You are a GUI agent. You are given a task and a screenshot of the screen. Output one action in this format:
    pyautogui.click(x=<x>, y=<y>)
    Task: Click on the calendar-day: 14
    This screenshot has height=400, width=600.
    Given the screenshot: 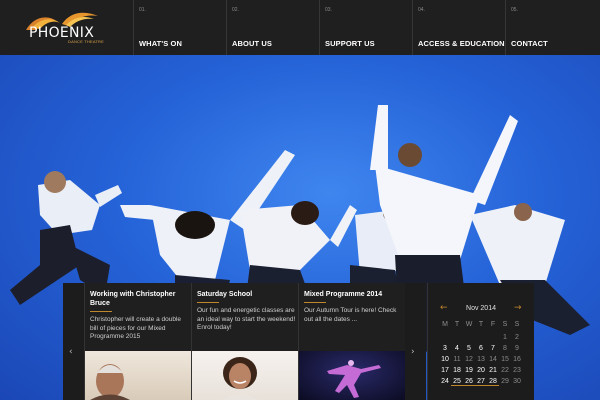 What is the action you would take?
    pyautogui.click(x=493, y=359)
    